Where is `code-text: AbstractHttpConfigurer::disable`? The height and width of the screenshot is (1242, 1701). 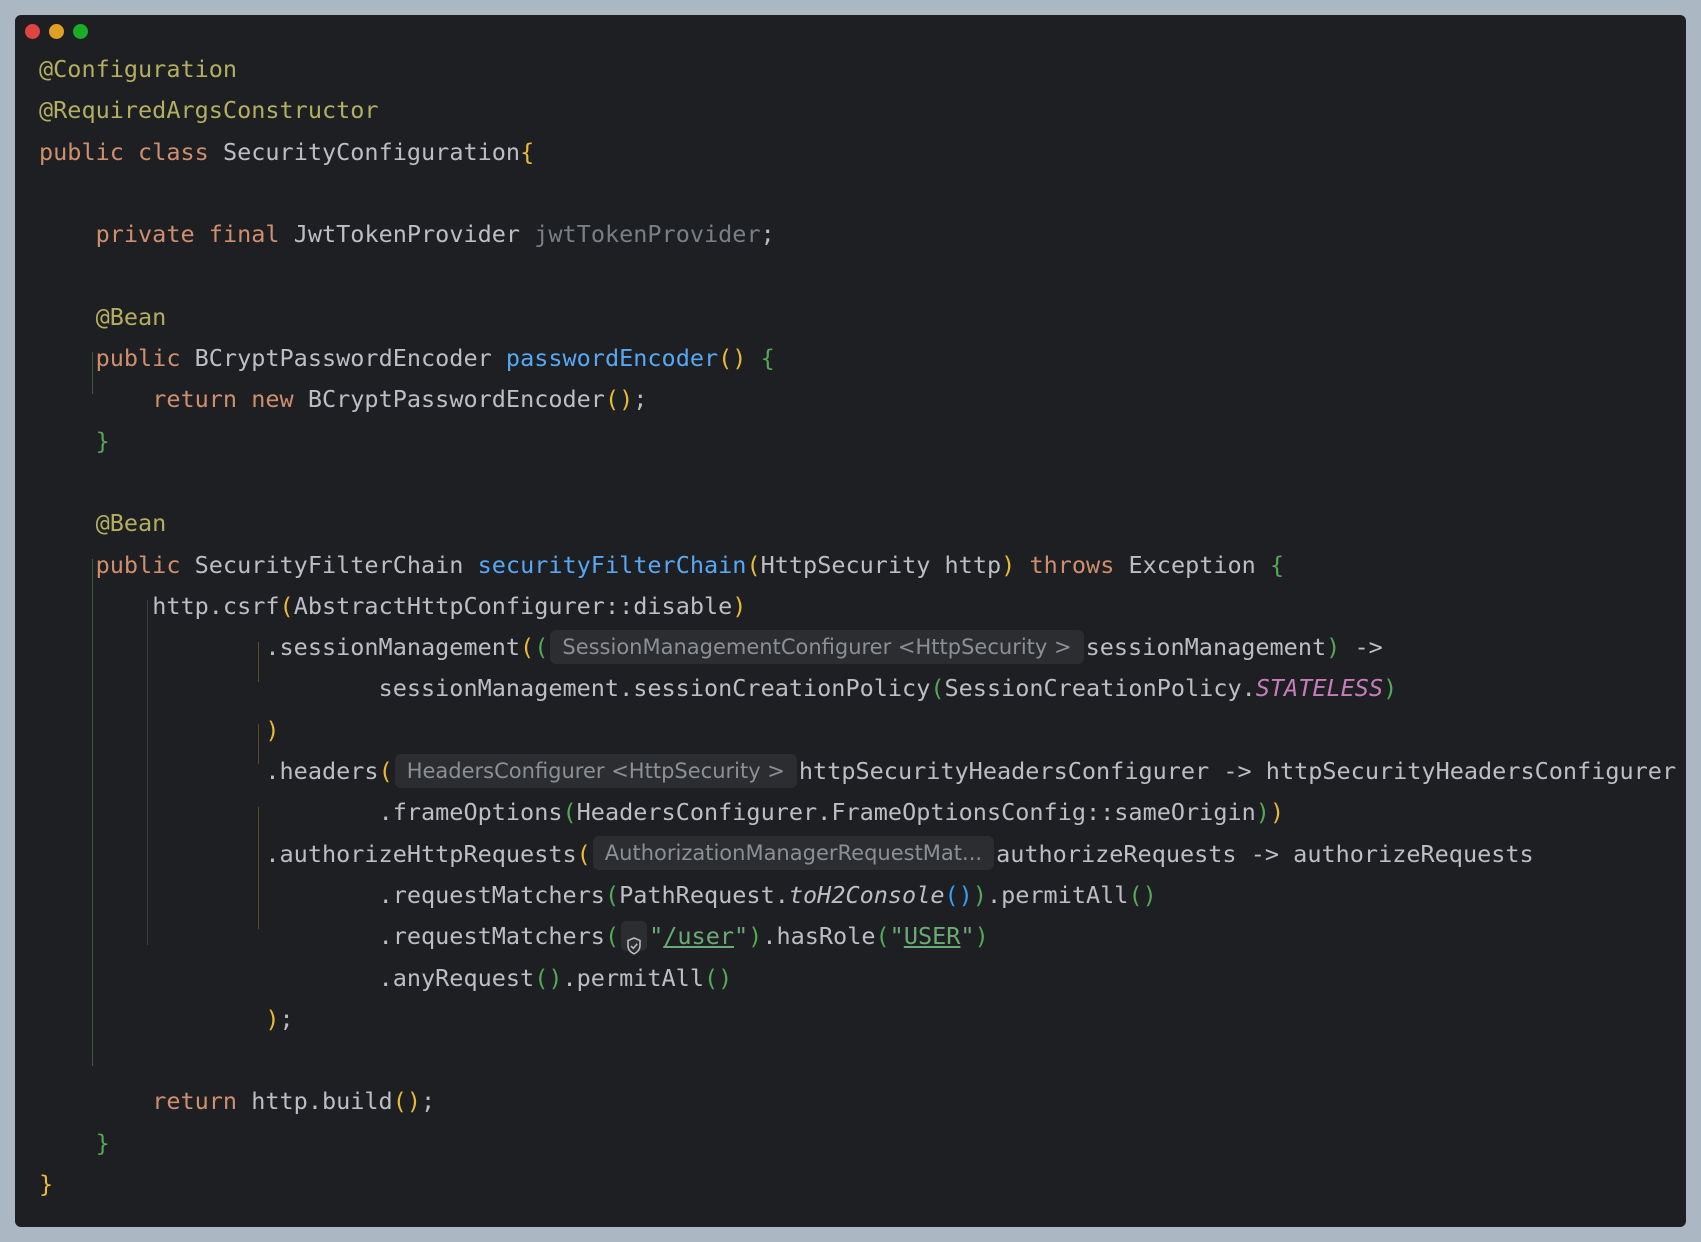 code-text: AbstractHttpConfigurer::disable is located at coordinates (513, 605).